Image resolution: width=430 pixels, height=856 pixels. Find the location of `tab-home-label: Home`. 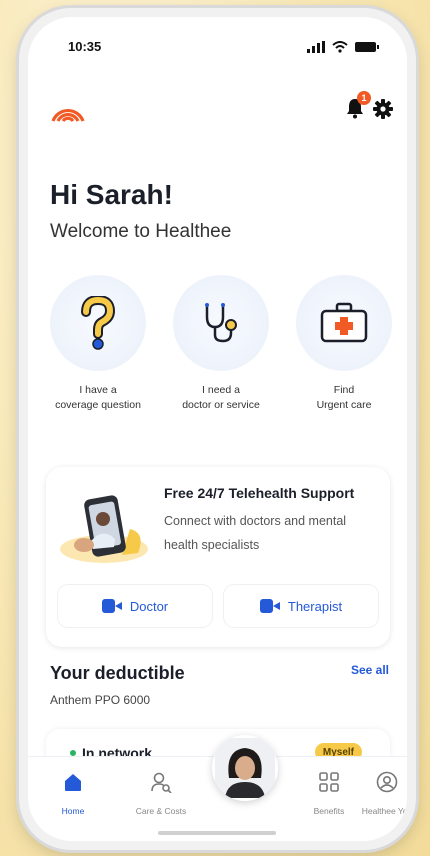

tab-home-label: Home is located at coordinates (73, 811).